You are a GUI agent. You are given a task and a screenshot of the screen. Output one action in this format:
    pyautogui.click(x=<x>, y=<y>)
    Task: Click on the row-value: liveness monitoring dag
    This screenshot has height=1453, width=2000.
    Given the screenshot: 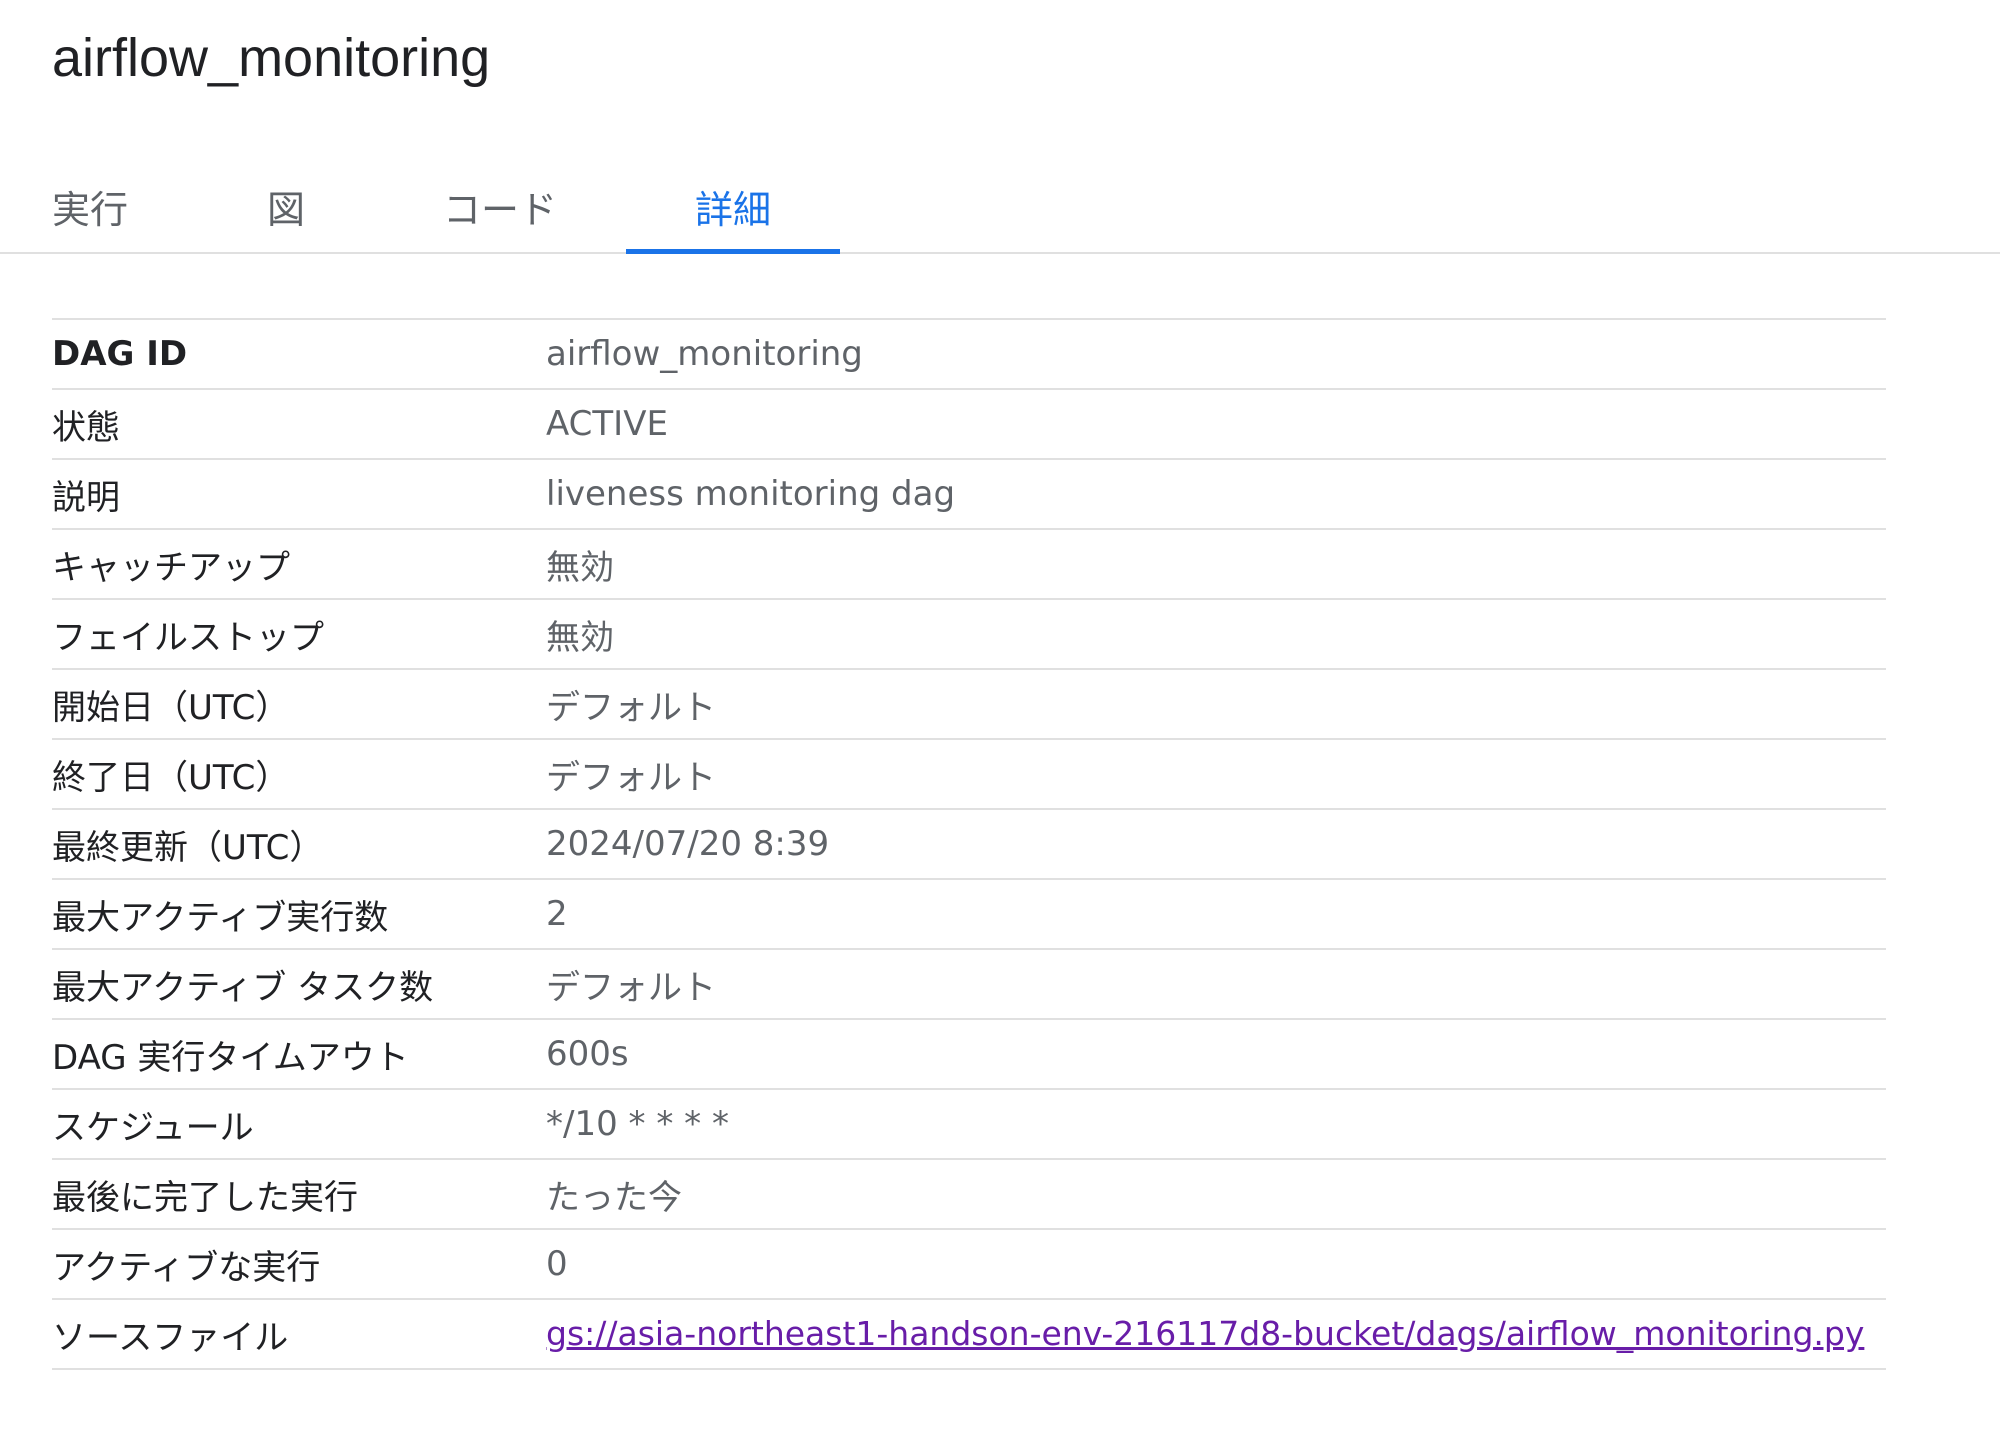 What is the action you would take?
    pyautogui.click(x=1216, y=494)
    